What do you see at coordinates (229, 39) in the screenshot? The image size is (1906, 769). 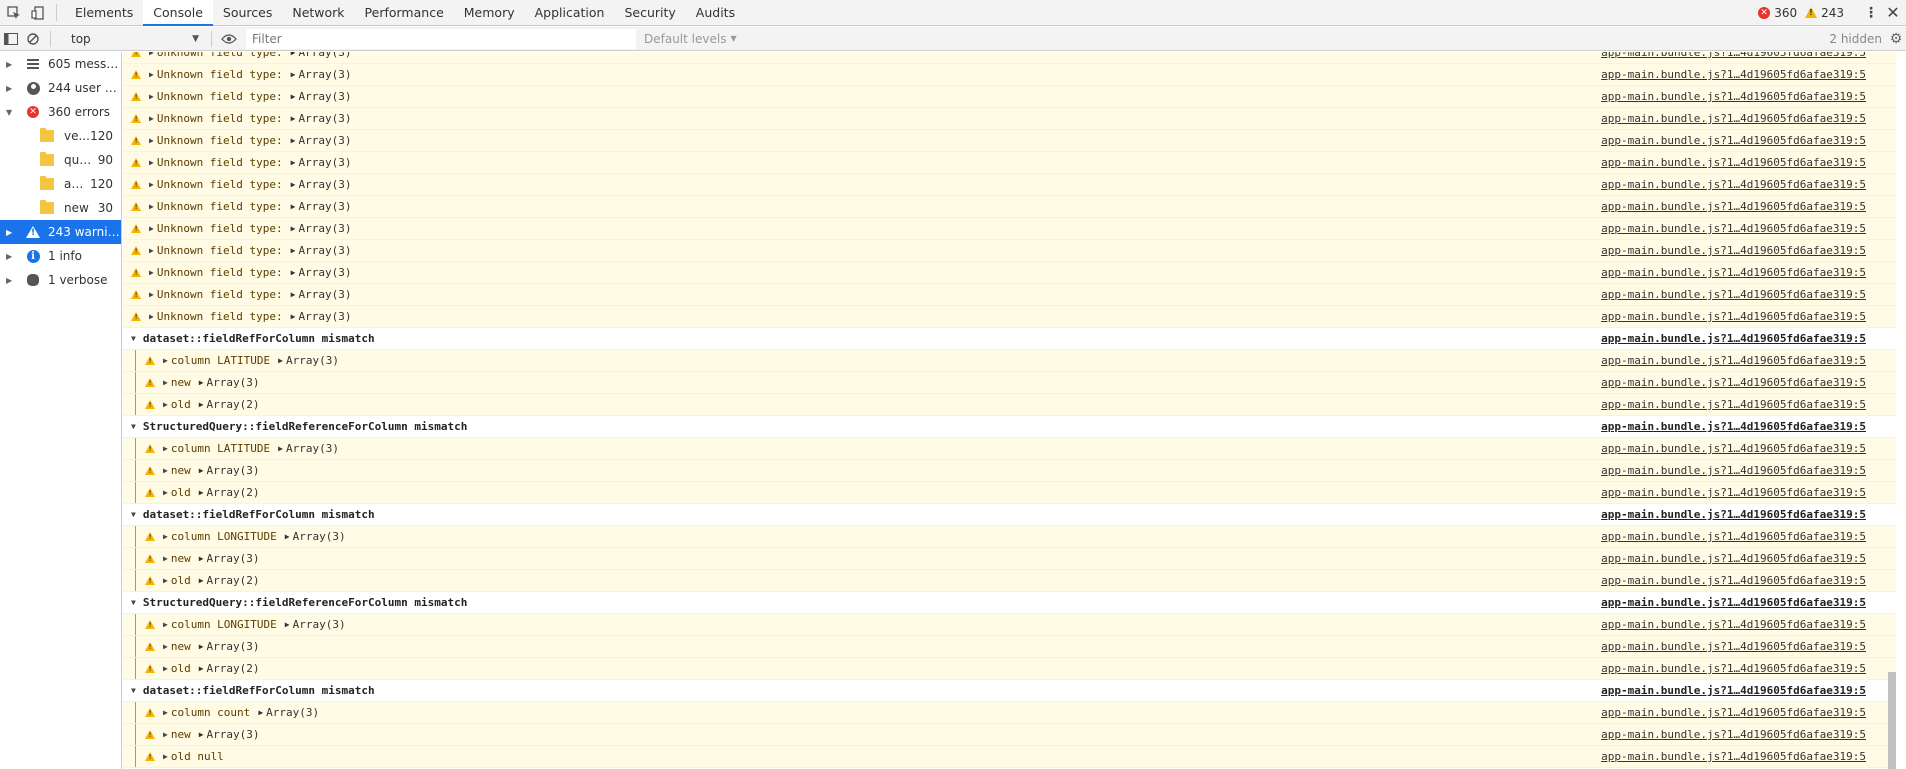 I see `live-expression-eye-icon` at bounding box center [229, 39].